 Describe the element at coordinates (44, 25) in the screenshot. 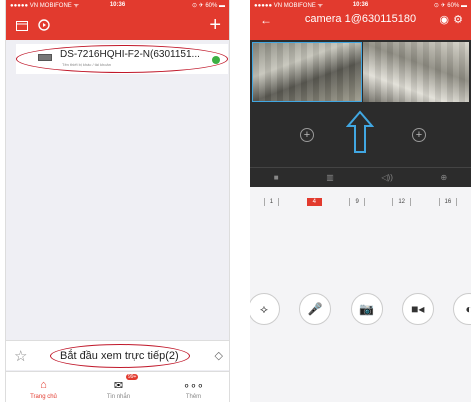

I see `playback-icon` at that location.